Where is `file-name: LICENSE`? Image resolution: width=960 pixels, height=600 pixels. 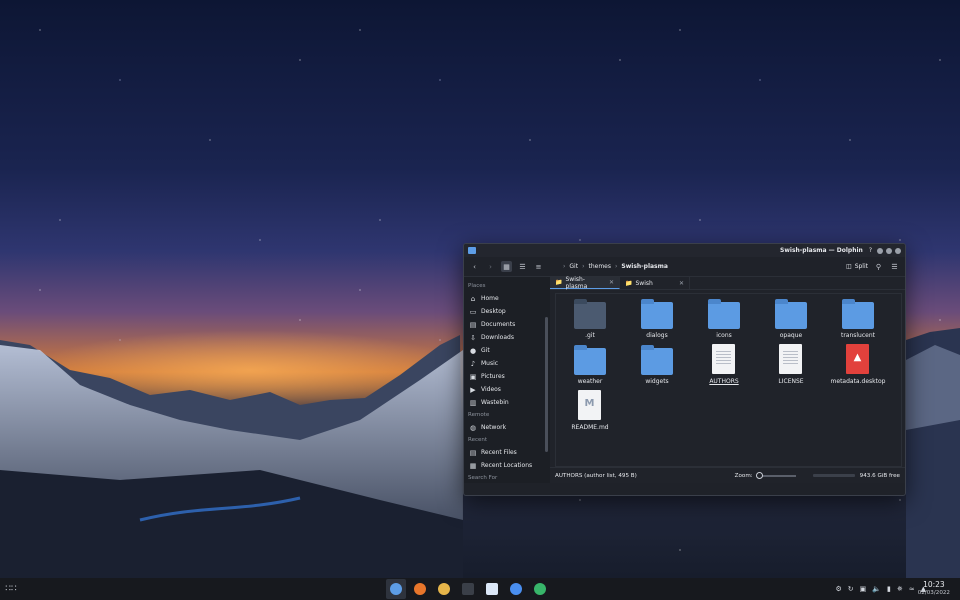 file-name: LICENSE is located at coordinates (791, 381).